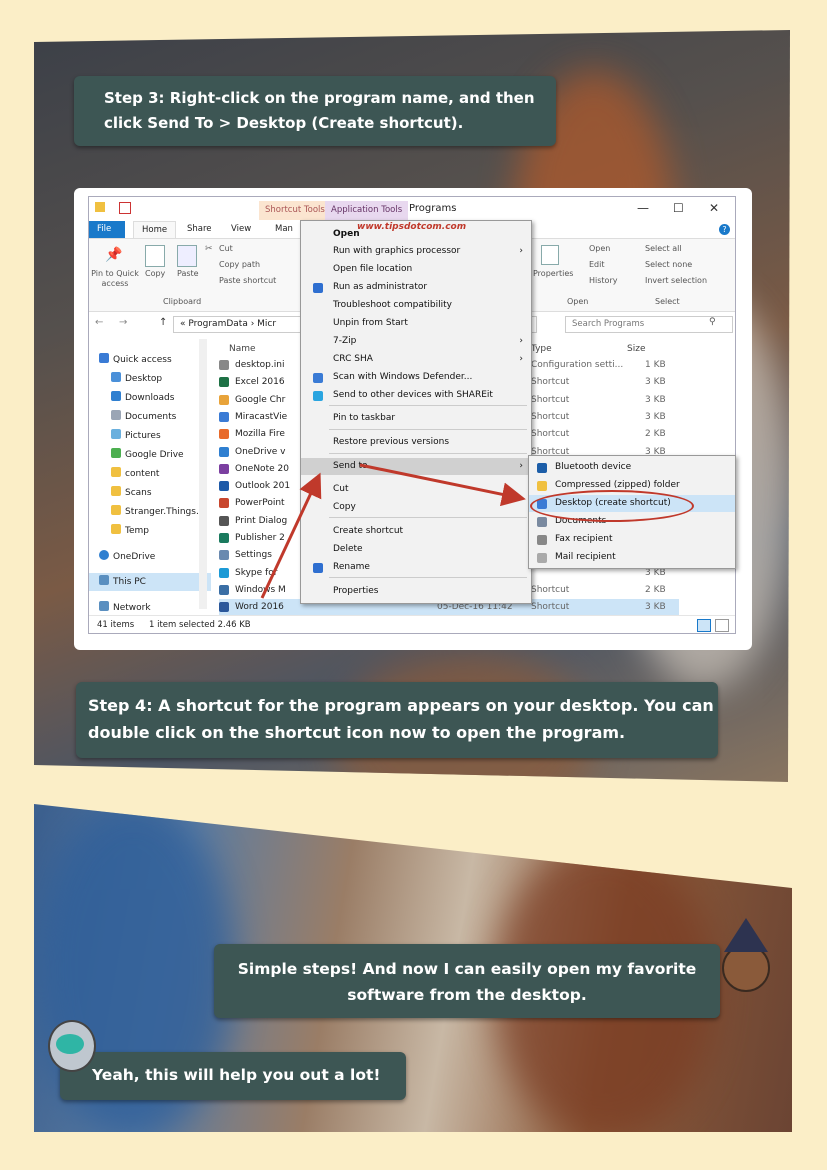  Describe the element at coordinates (136, 436) in the screenshot. I see `nav-item-pictures: Pictures` at that location.